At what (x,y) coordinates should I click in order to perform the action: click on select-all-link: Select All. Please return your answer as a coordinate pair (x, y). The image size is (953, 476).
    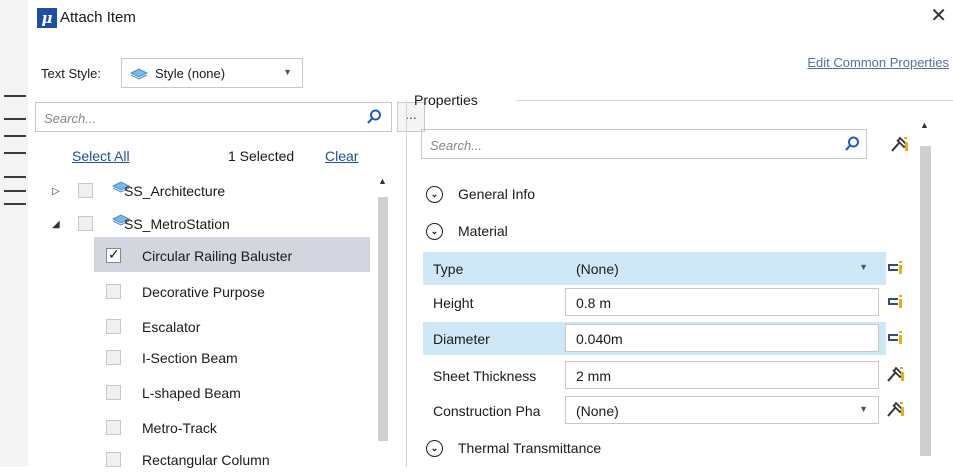
    Looking at the image, I should click on (101, 156).